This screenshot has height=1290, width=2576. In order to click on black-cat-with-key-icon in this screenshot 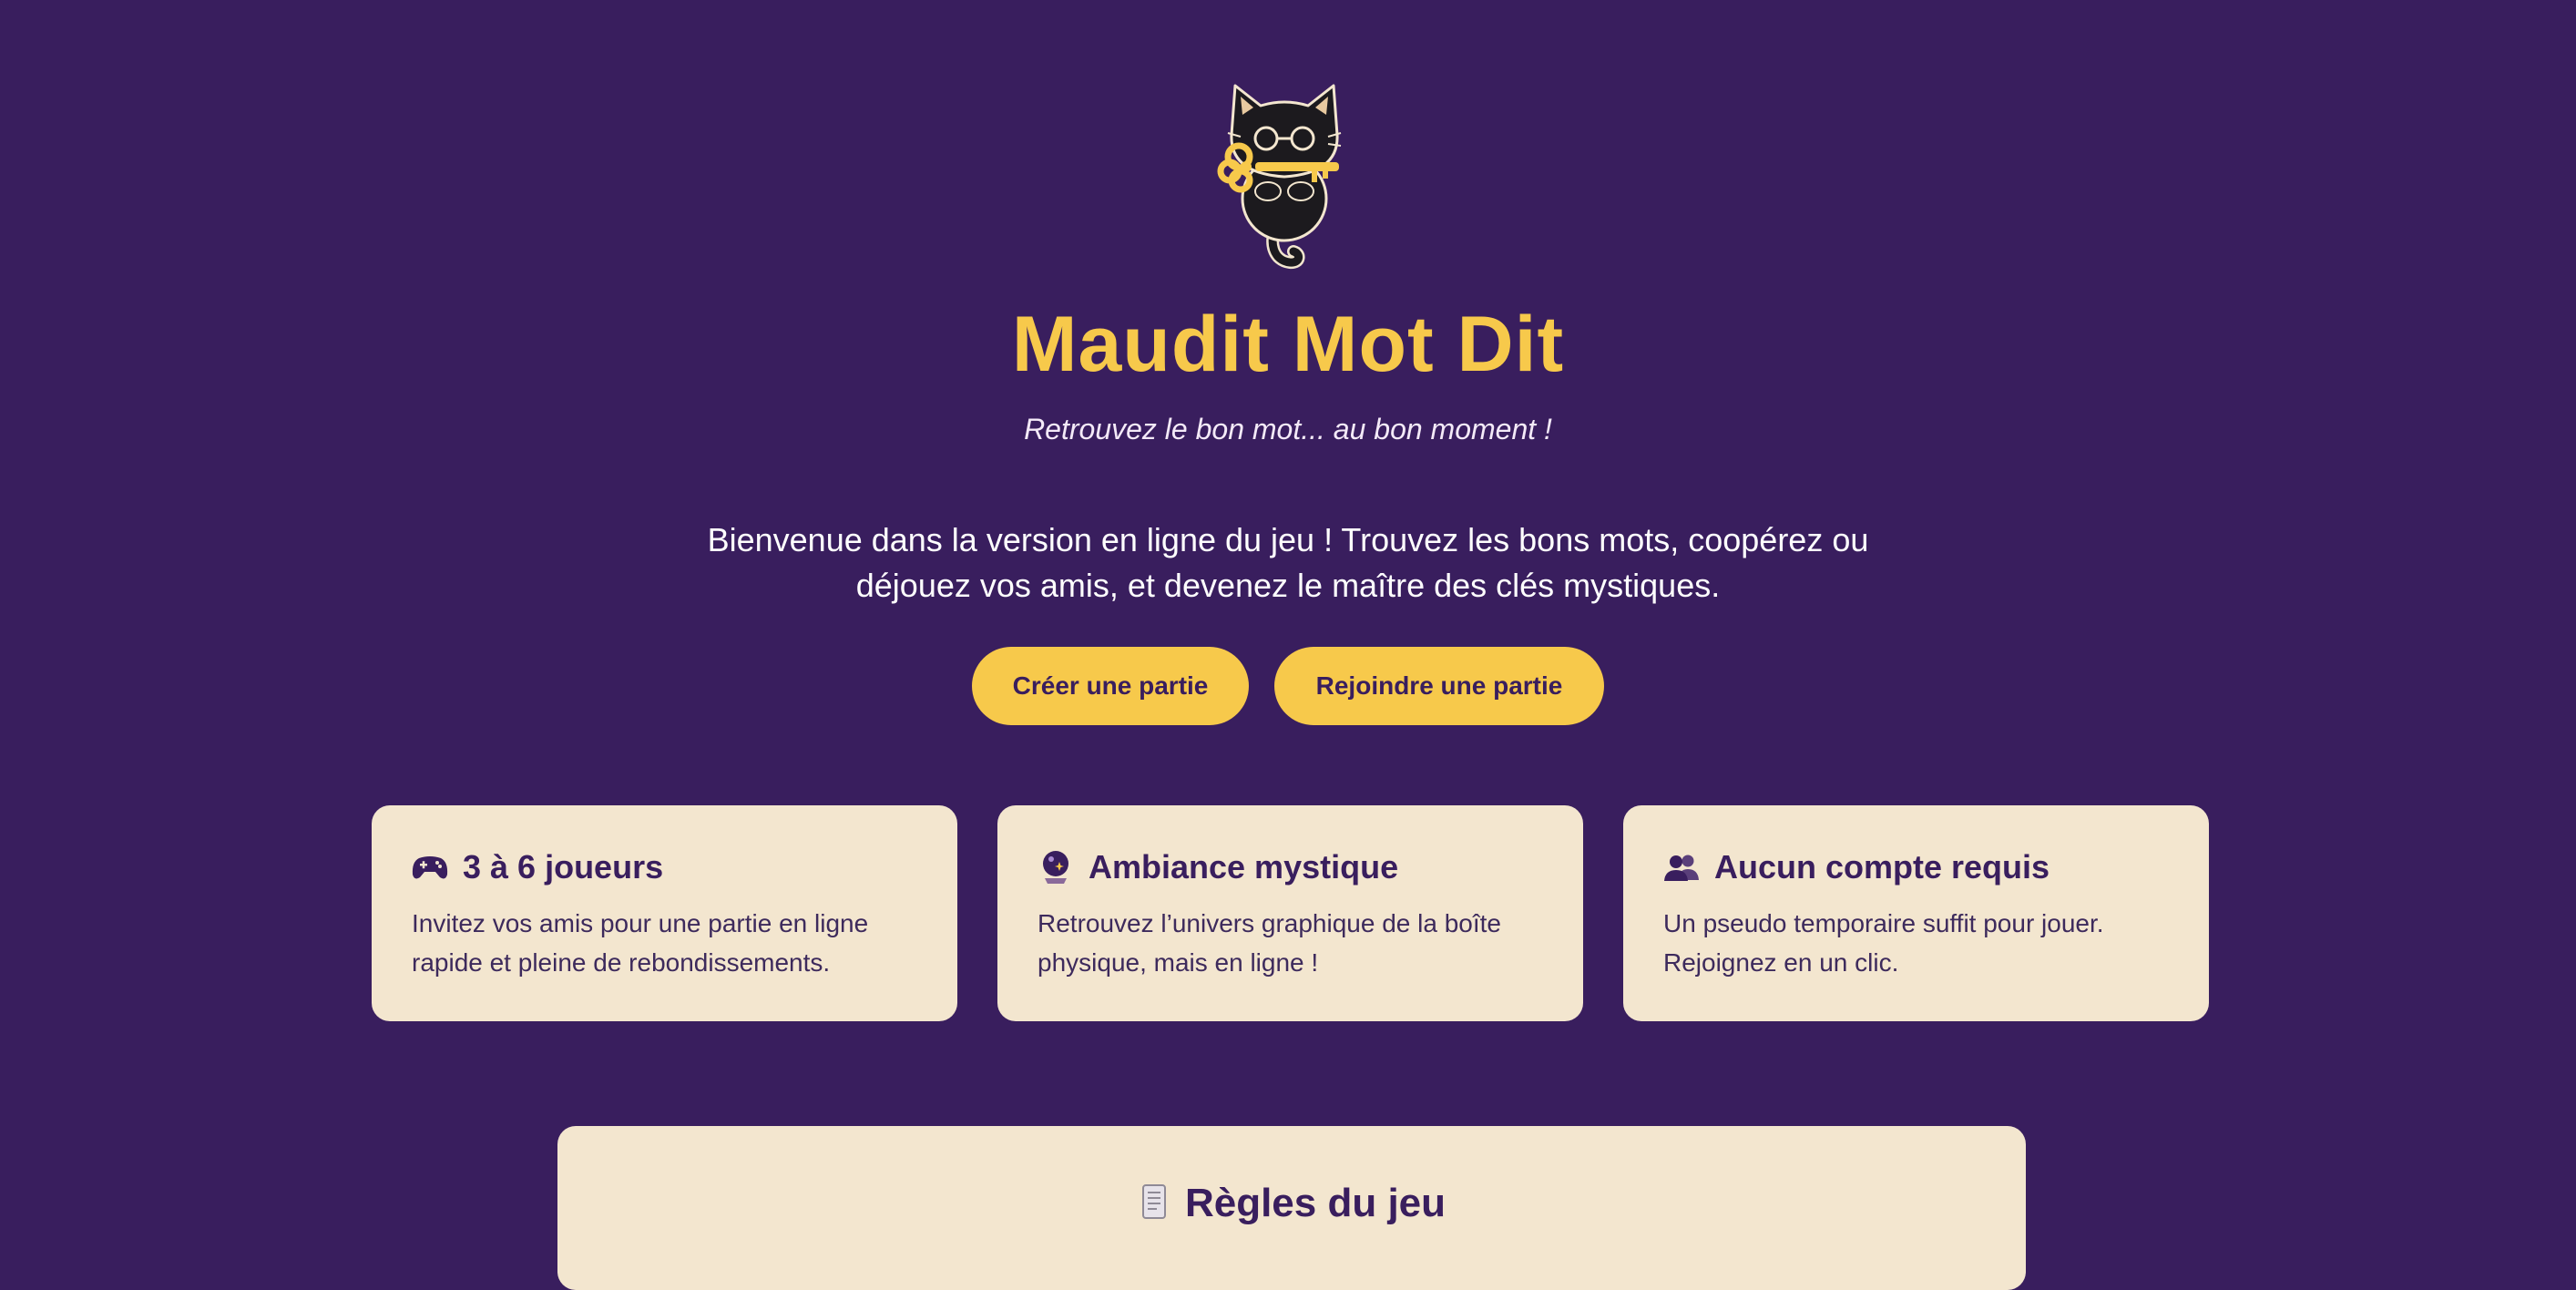, I will do `click(1284, 175)`.